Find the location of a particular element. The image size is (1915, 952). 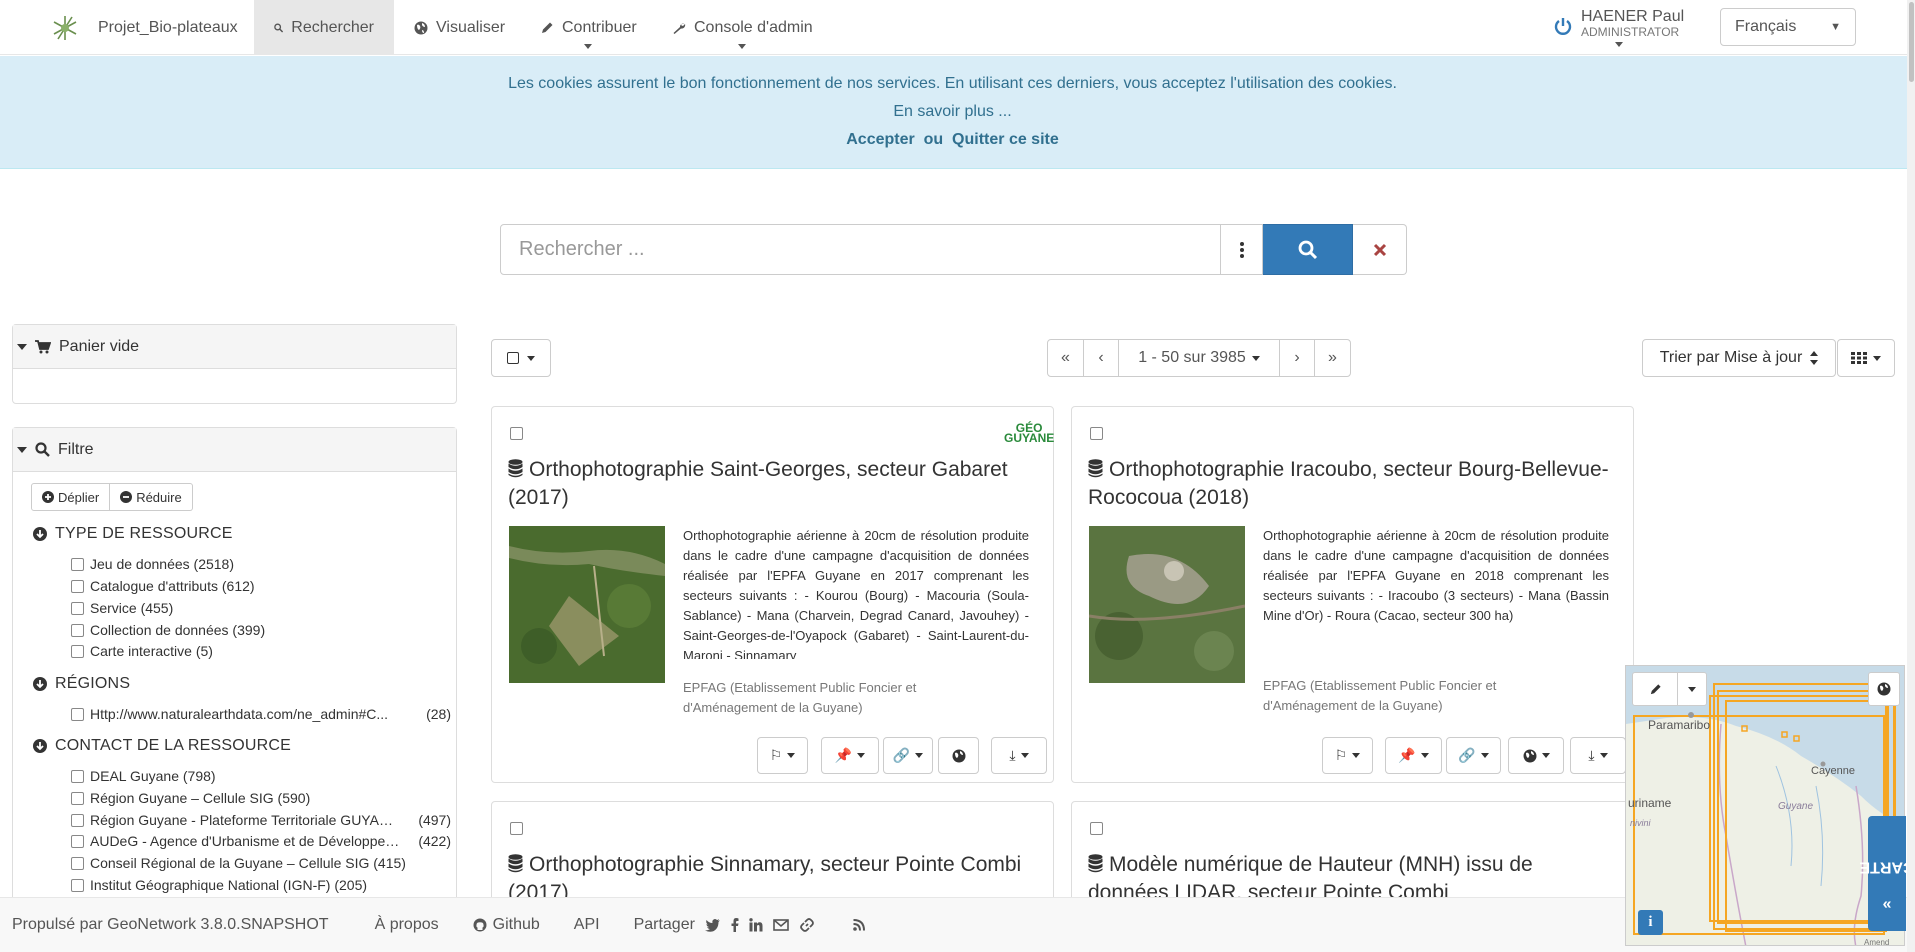

map-draw-button is located at coordinates (1655, 689).